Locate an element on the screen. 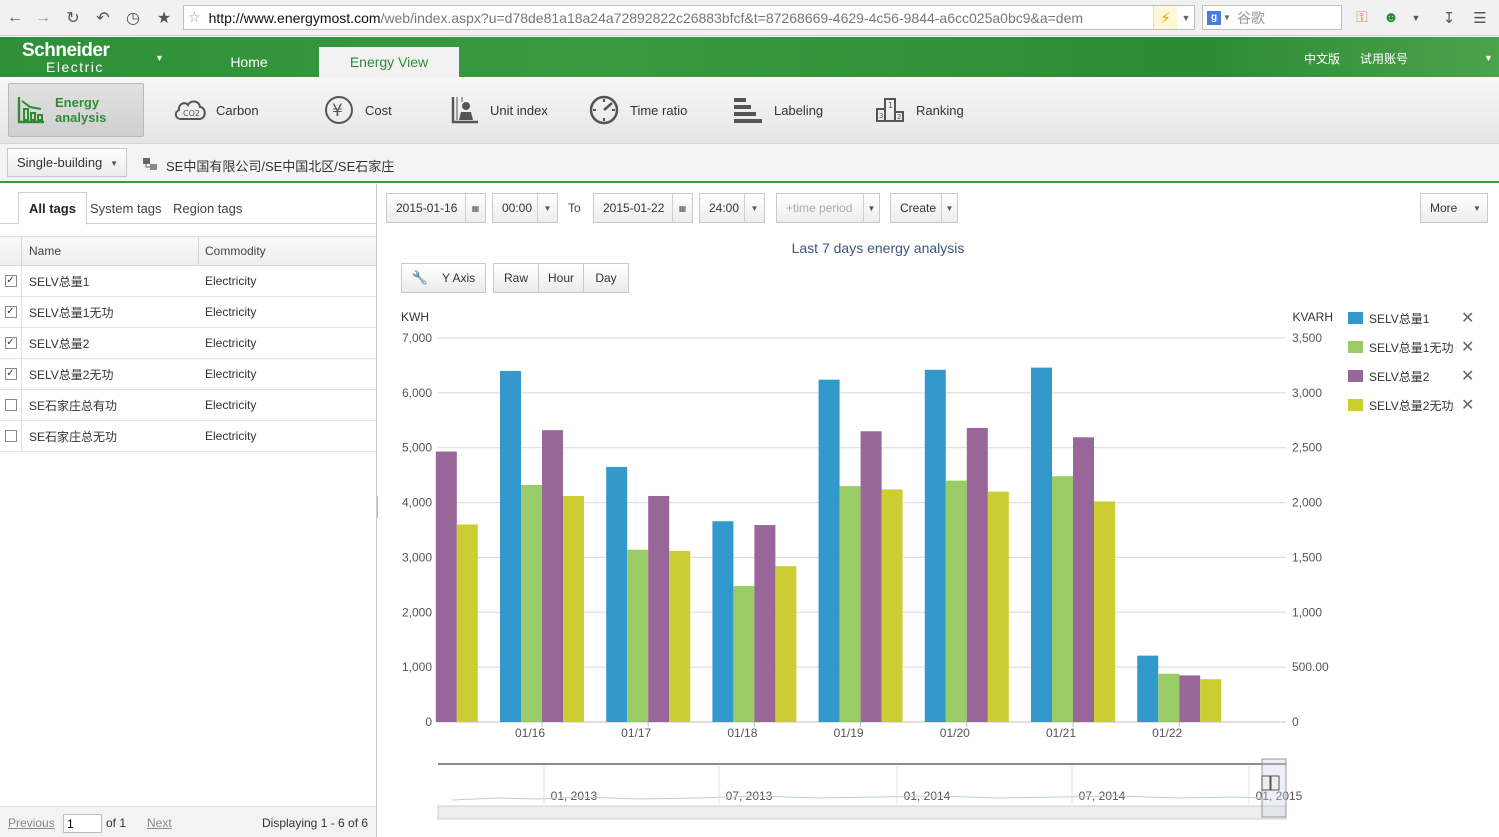  y-tick-label-left: 0 is located at coordinates (428, 722).